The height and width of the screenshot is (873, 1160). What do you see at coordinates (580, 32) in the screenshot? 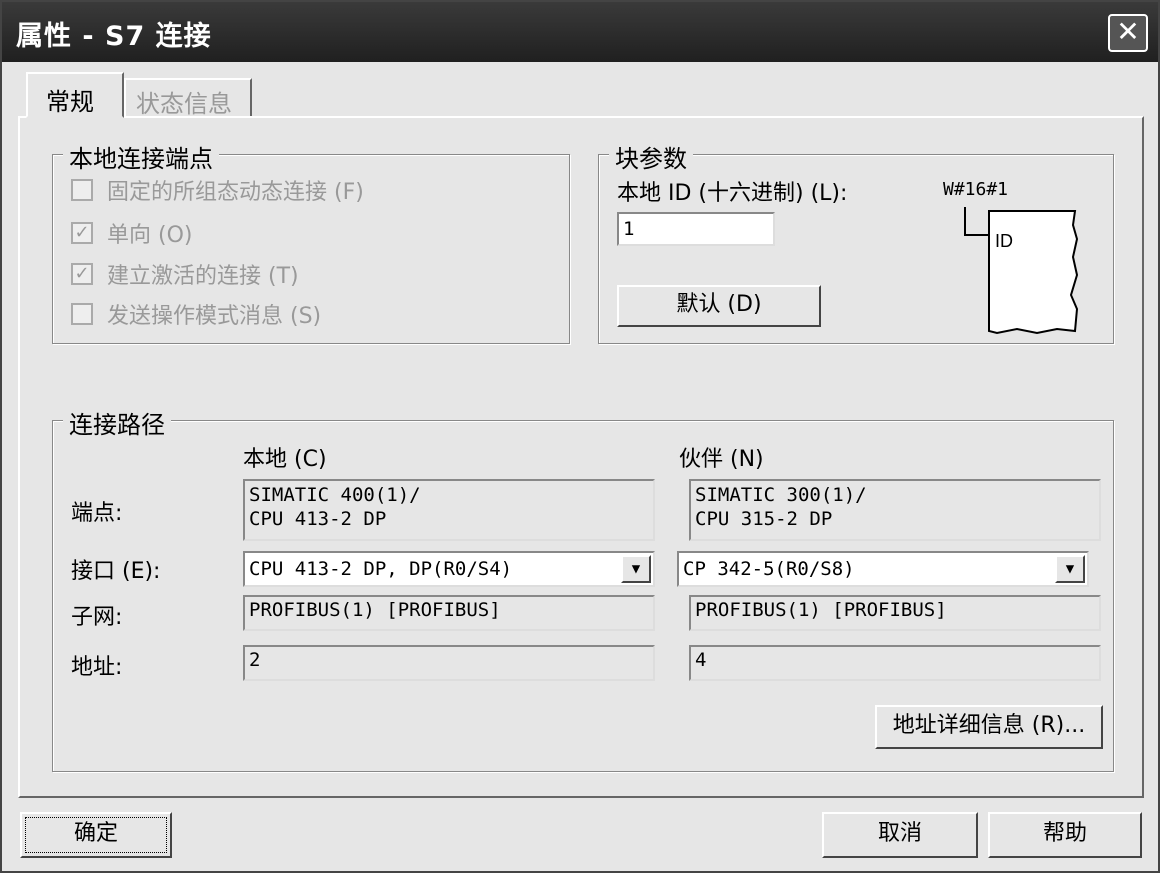
I see `title-bar: 属性 - S7 连接 ✕` at bounding box center [580, 32].